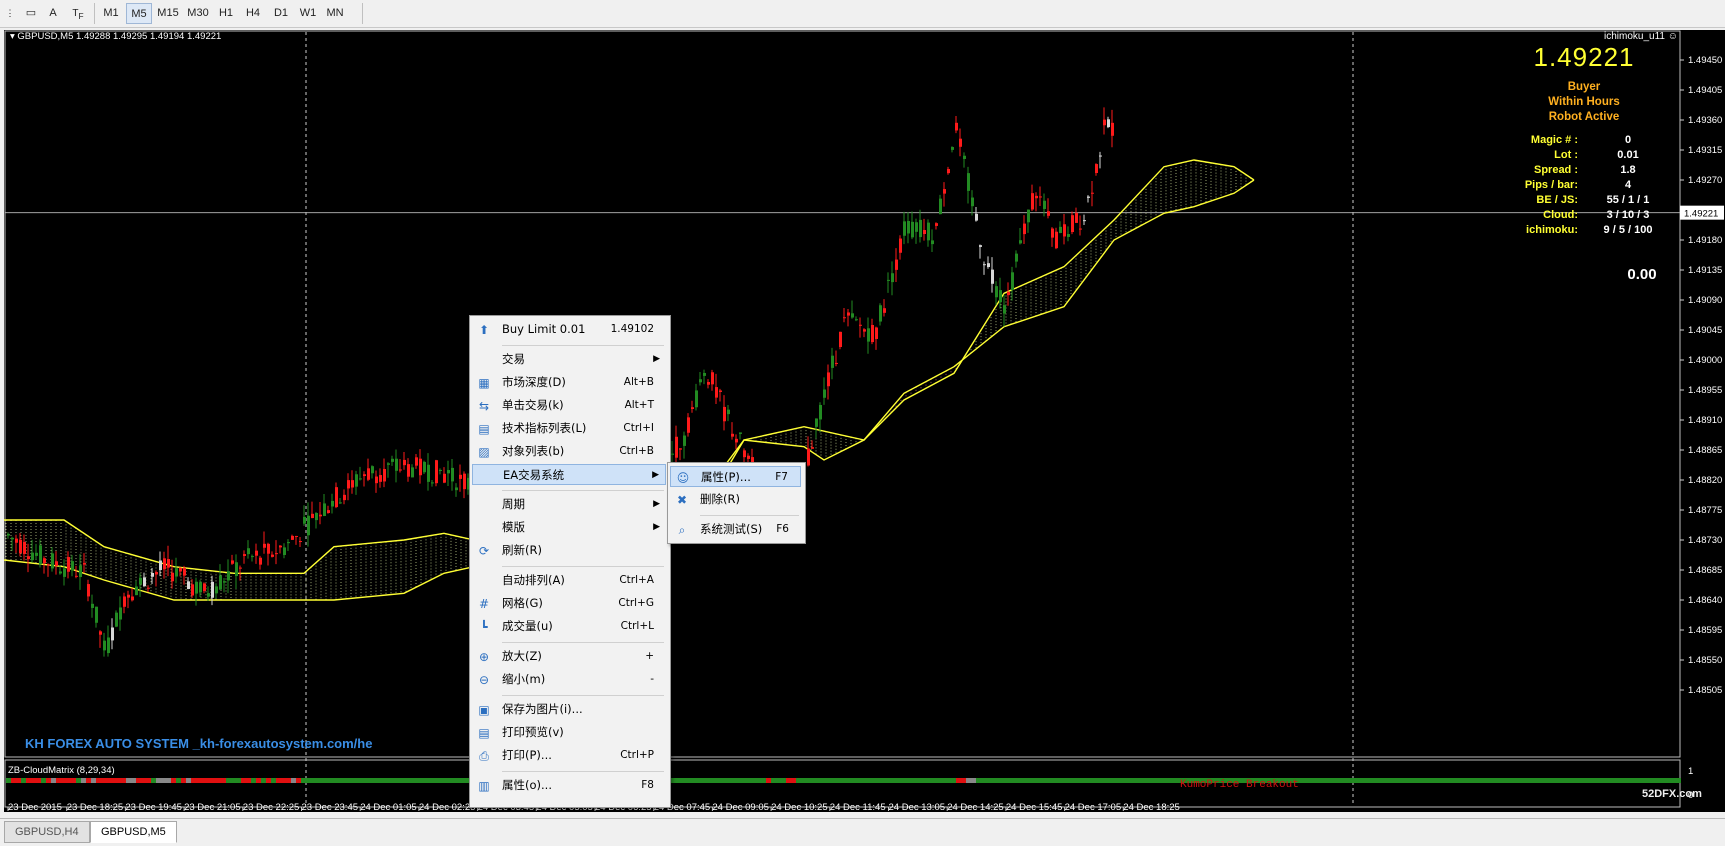 This screenshot has height=846, width=1725. Describe the element at coordinates (31, 13) in the screenshot. I see `rectangle-tool-icon: ▭` at that location.